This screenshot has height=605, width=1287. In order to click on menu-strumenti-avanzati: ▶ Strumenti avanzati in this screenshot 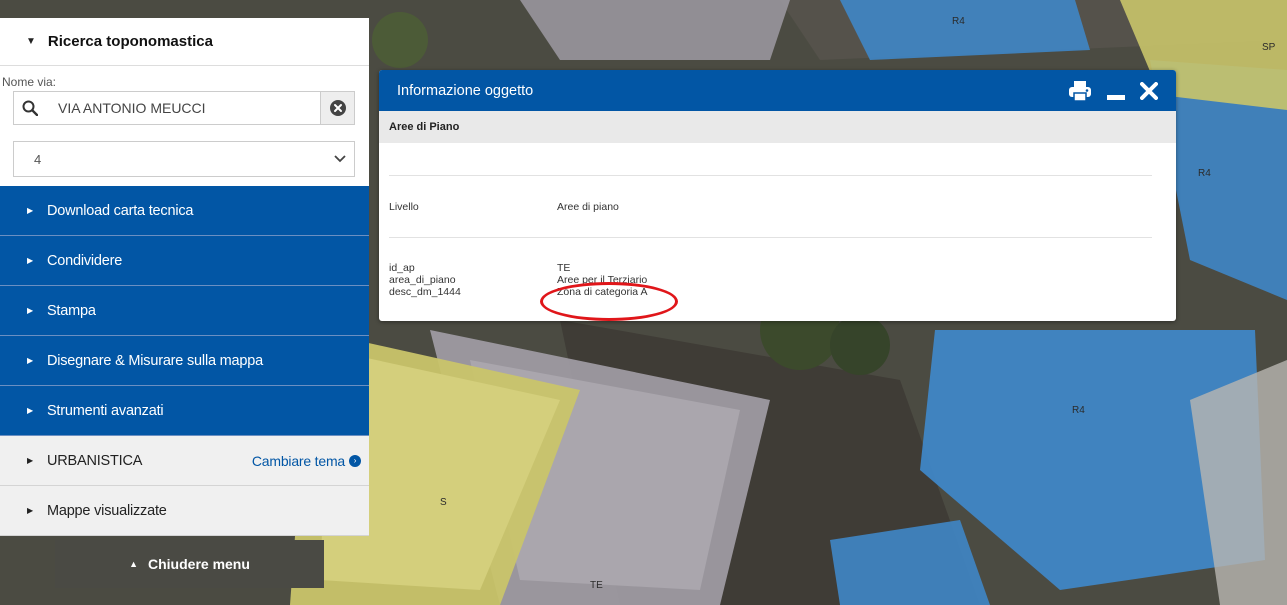, I will do `click(184, 411)`.